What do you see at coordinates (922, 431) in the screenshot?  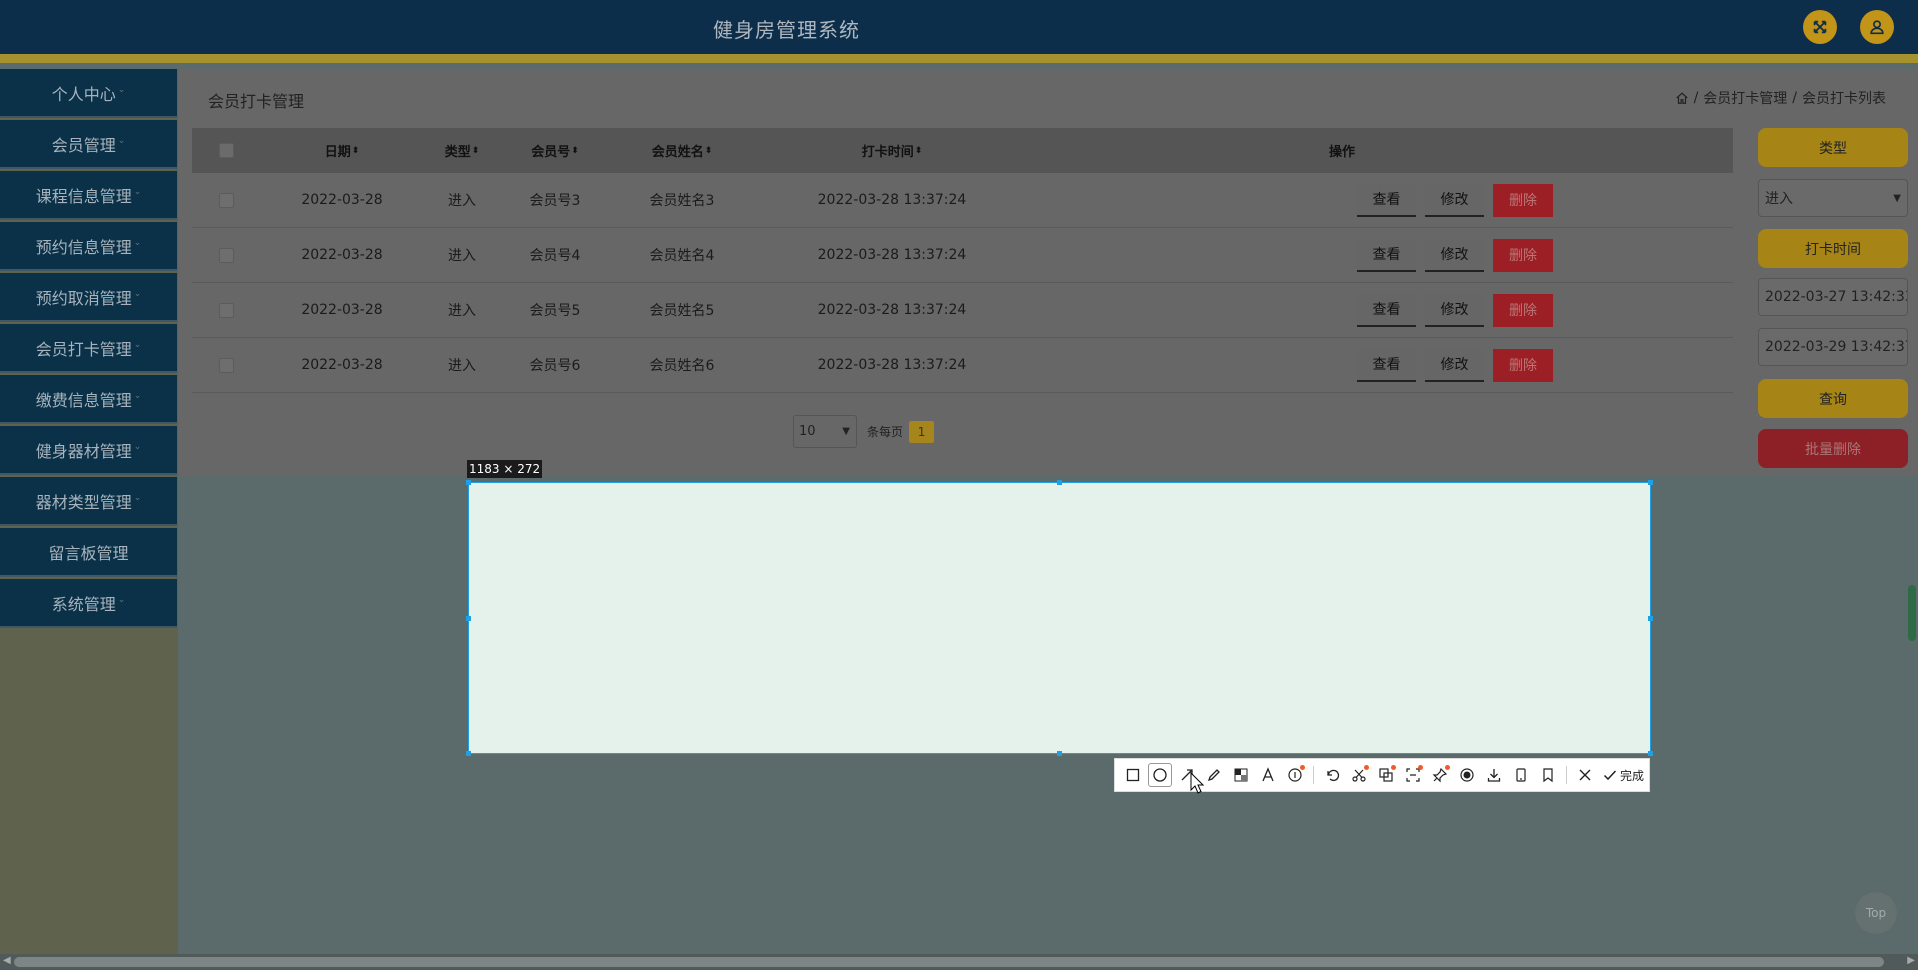 I see `page-number-current: 1` at bounding box center [922, 431].